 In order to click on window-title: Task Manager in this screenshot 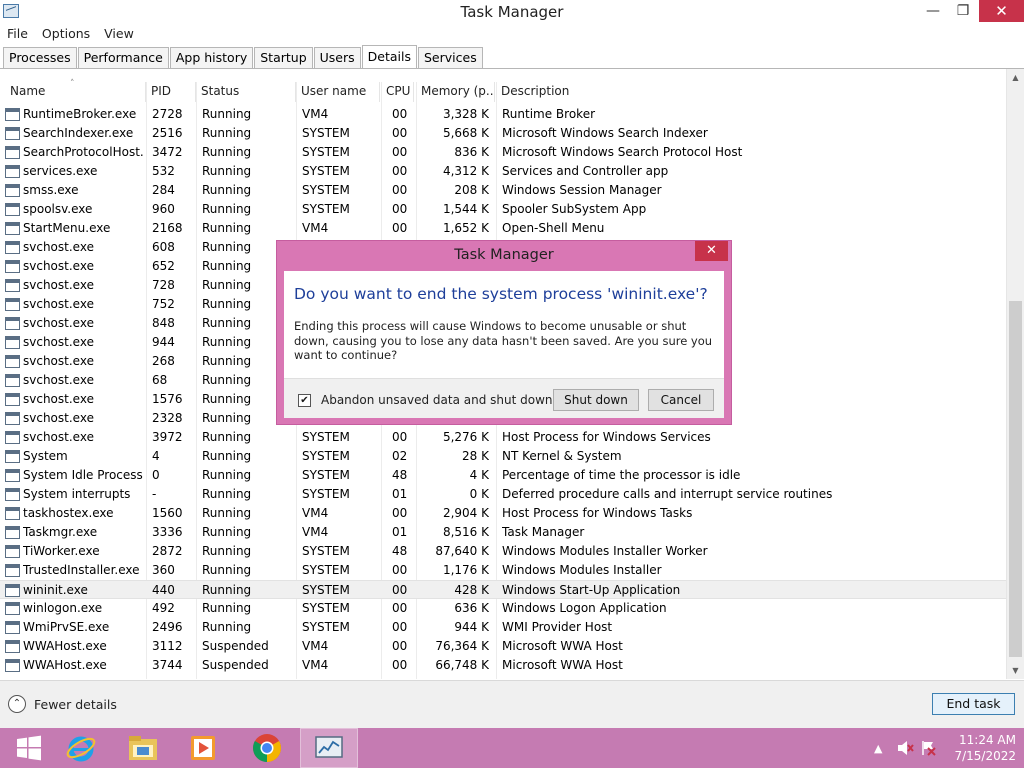, I will do `click(512, 12)`.